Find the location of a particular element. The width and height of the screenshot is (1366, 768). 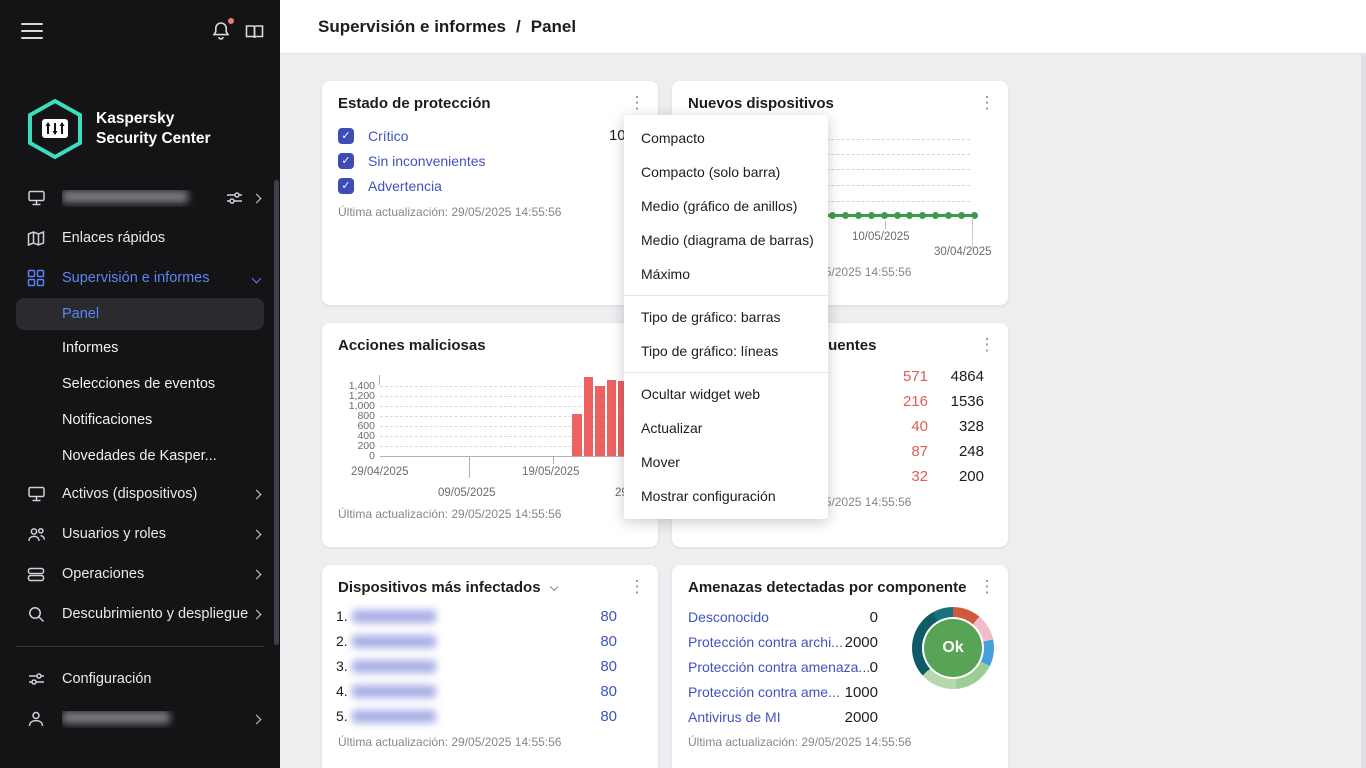

sidebar-item-users-roles: Usuarios y roles is located at coordinates (140, 534).